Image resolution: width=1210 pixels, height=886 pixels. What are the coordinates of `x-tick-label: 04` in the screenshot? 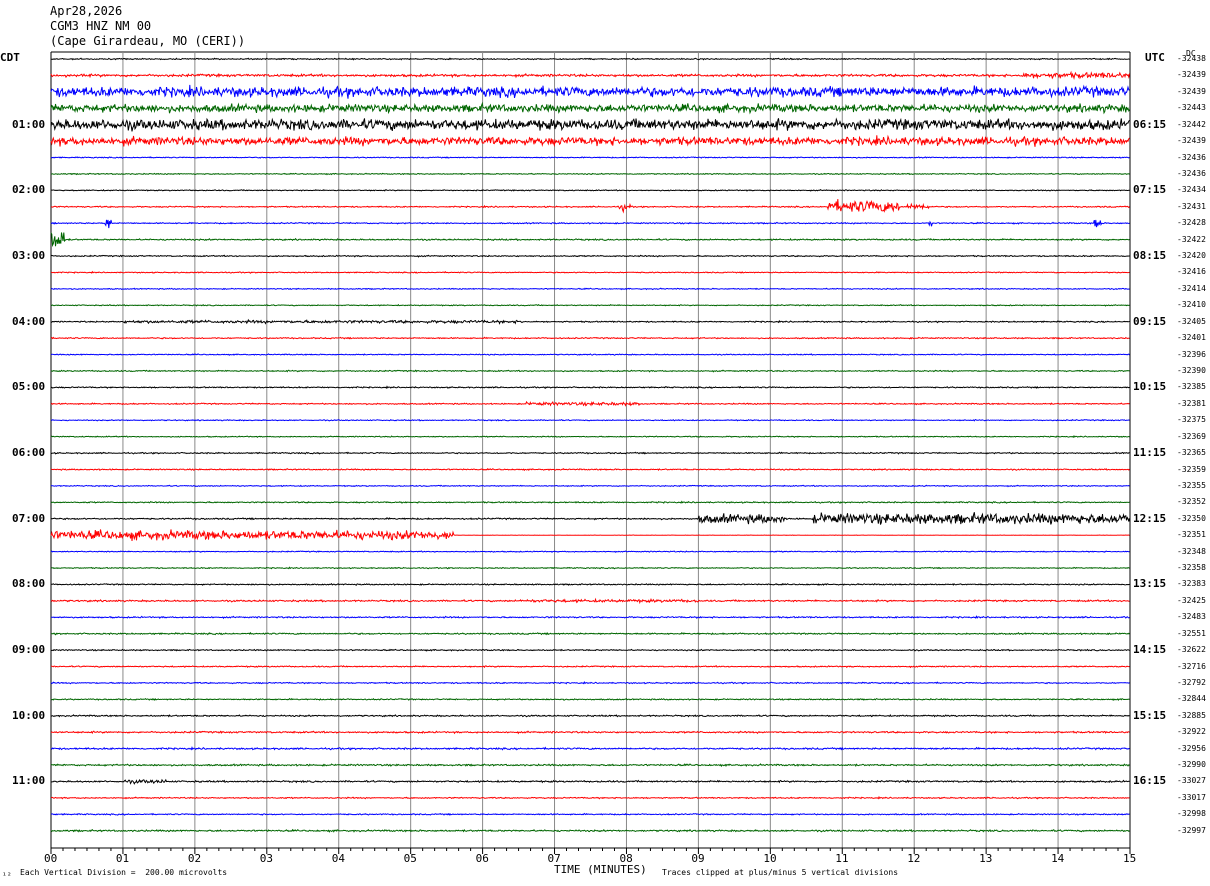 It's located at (338, 858).